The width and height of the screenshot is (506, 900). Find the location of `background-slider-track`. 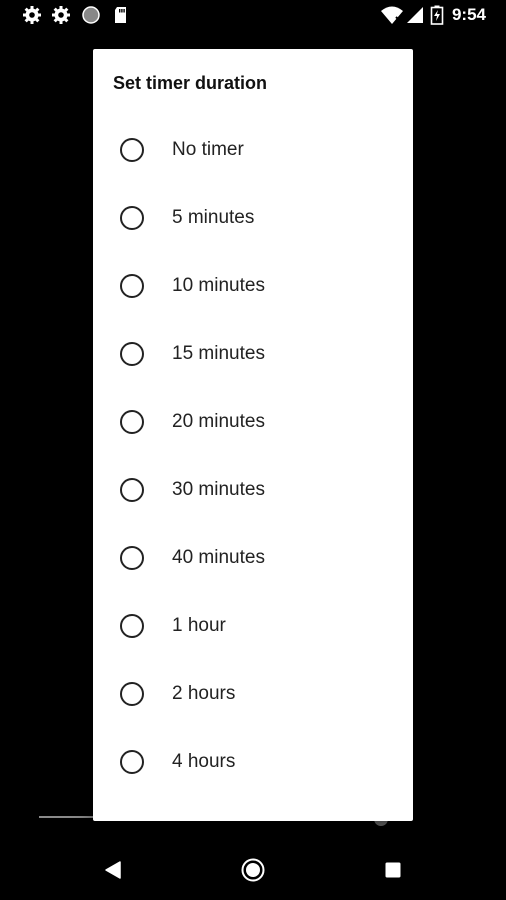

background-slider-track is located at coordinates (69, 817).